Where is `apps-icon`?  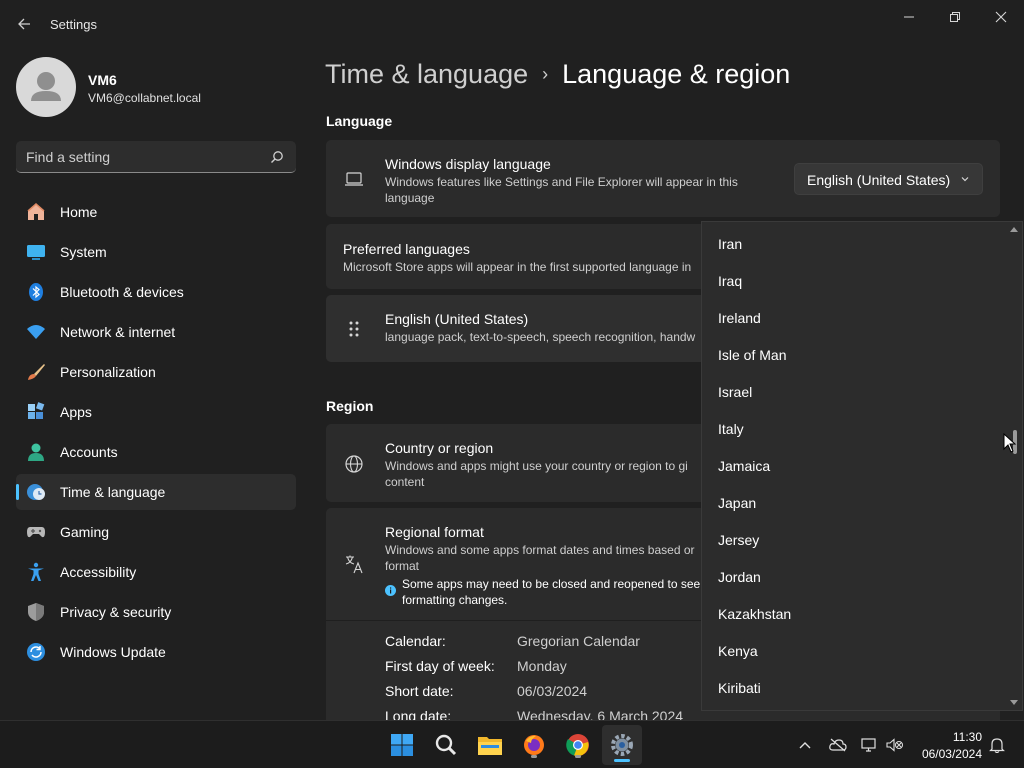
apps-icon is located at coordinates (36, 412).